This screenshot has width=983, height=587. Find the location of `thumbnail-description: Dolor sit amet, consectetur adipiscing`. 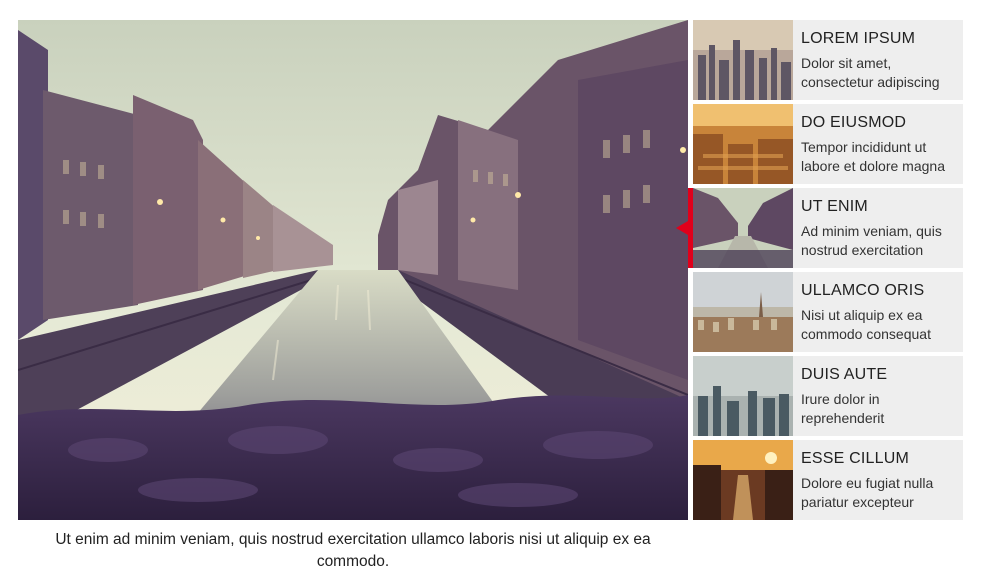

thumbnail-description: Dolor sit amet, consectetur adipiscing is located at coordinates (870, 72).